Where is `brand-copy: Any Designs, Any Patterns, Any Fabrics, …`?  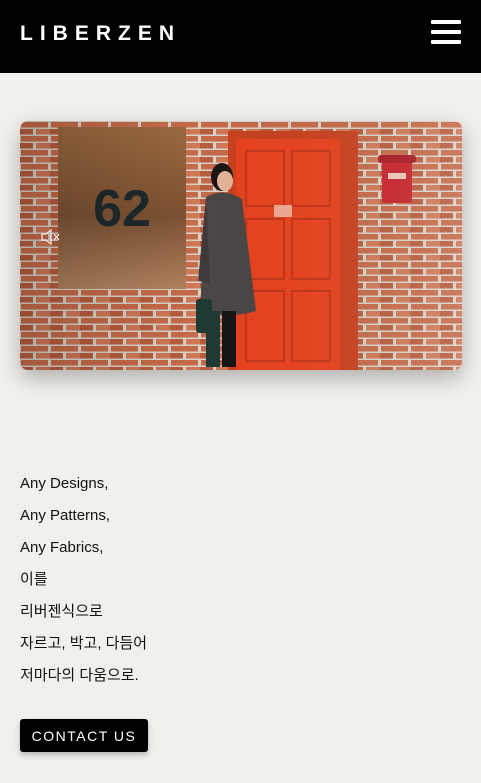 brand-copy: Any Designs, Any Patterns, Any Fabrics, … is located at coordinates (83, 580).